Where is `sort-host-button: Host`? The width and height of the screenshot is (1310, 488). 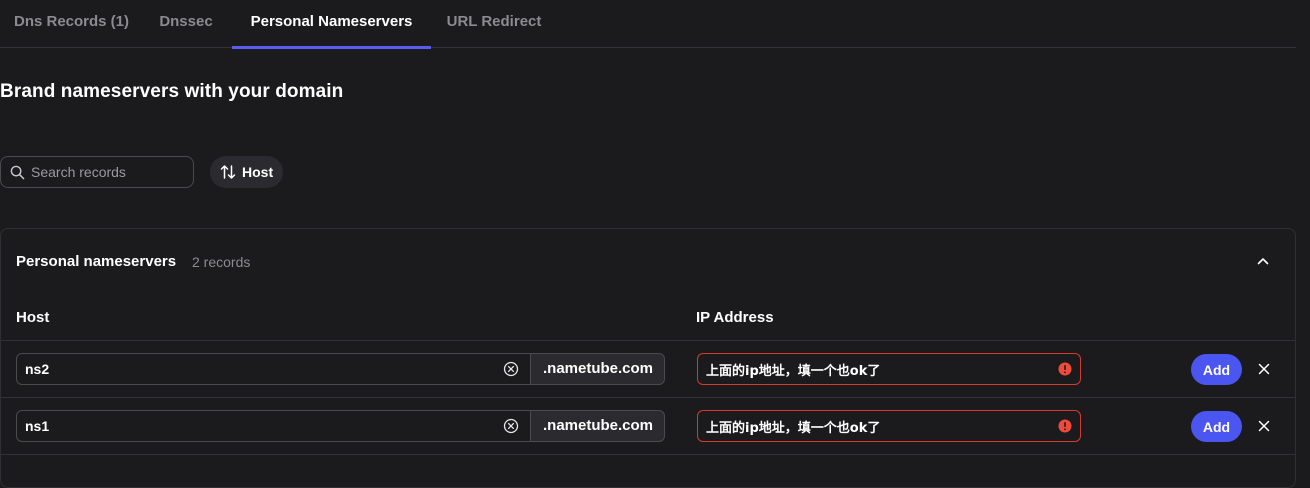
sort-host-button: Host is located at coordinates (246, 172).